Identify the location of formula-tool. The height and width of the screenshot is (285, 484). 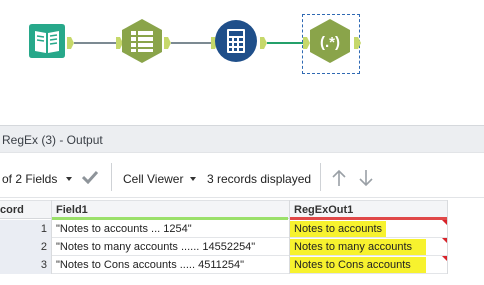
(236, 41).